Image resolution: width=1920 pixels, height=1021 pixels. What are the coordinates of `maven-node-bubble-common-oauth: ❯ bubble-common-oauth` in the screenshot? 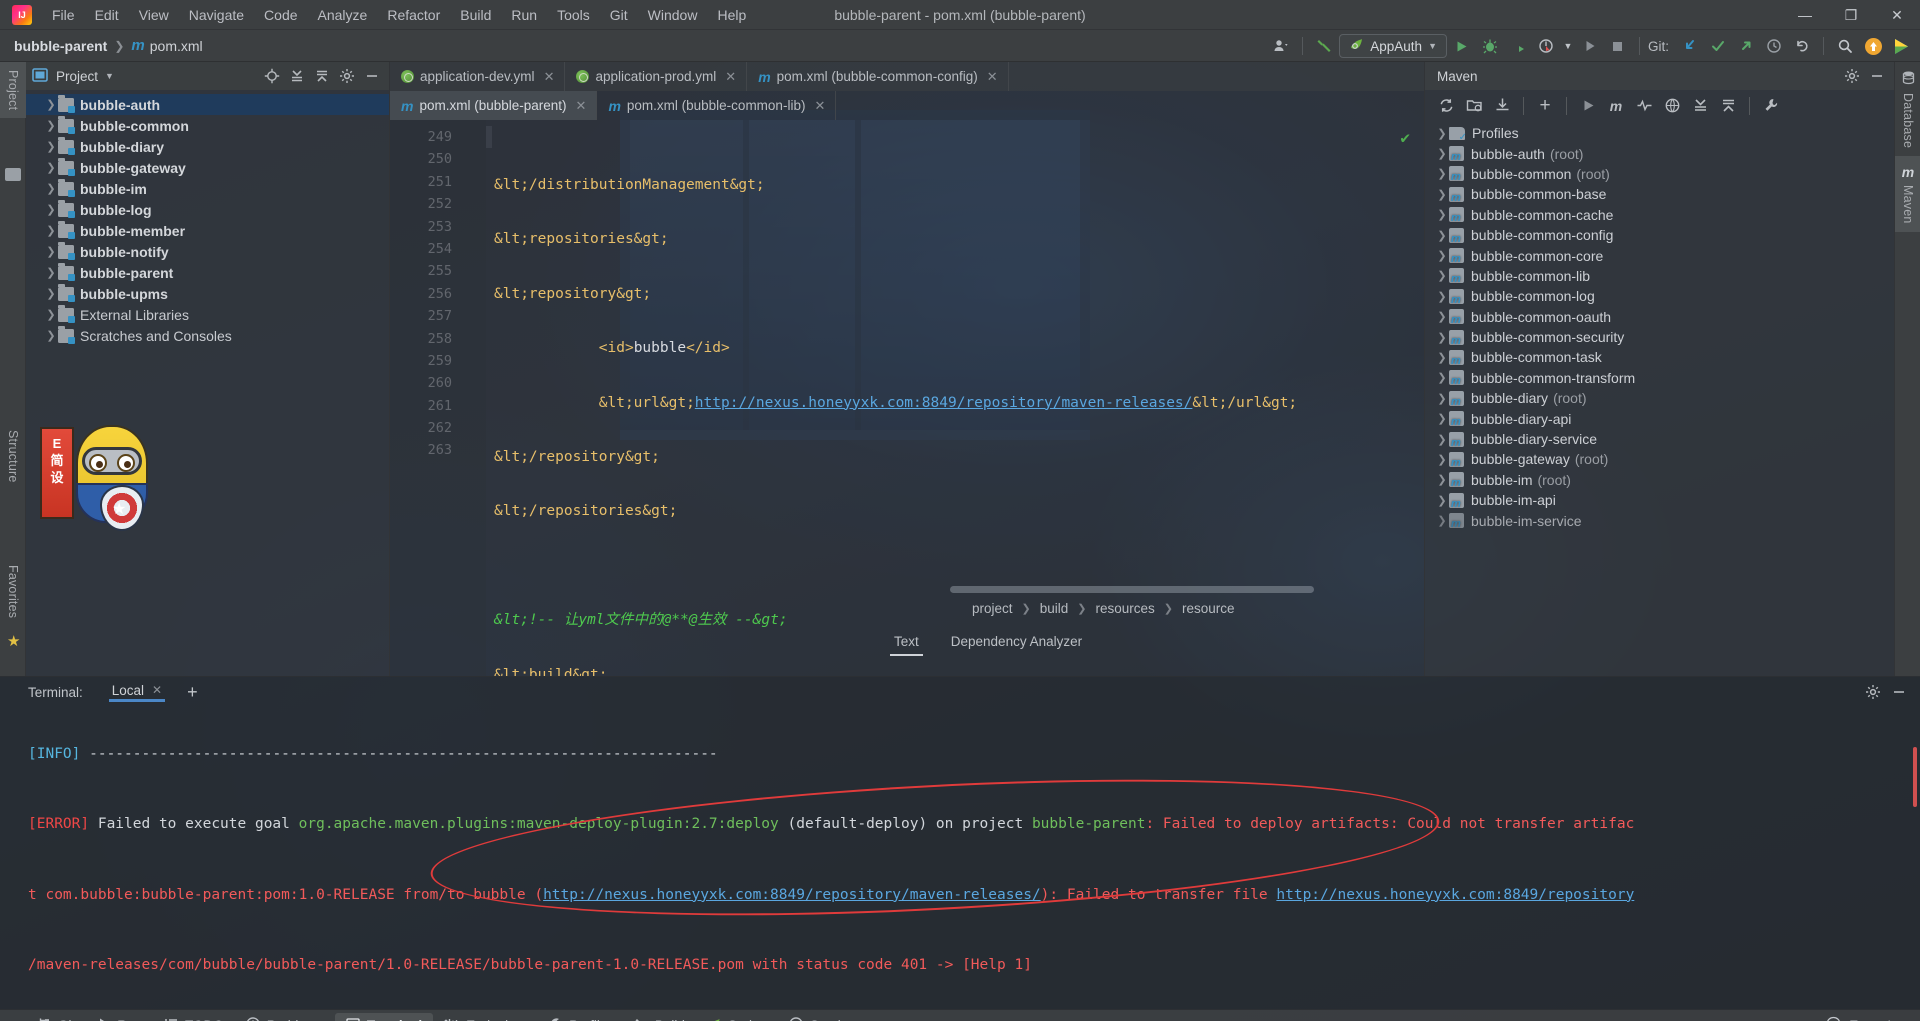 It's located at (1659, 317).